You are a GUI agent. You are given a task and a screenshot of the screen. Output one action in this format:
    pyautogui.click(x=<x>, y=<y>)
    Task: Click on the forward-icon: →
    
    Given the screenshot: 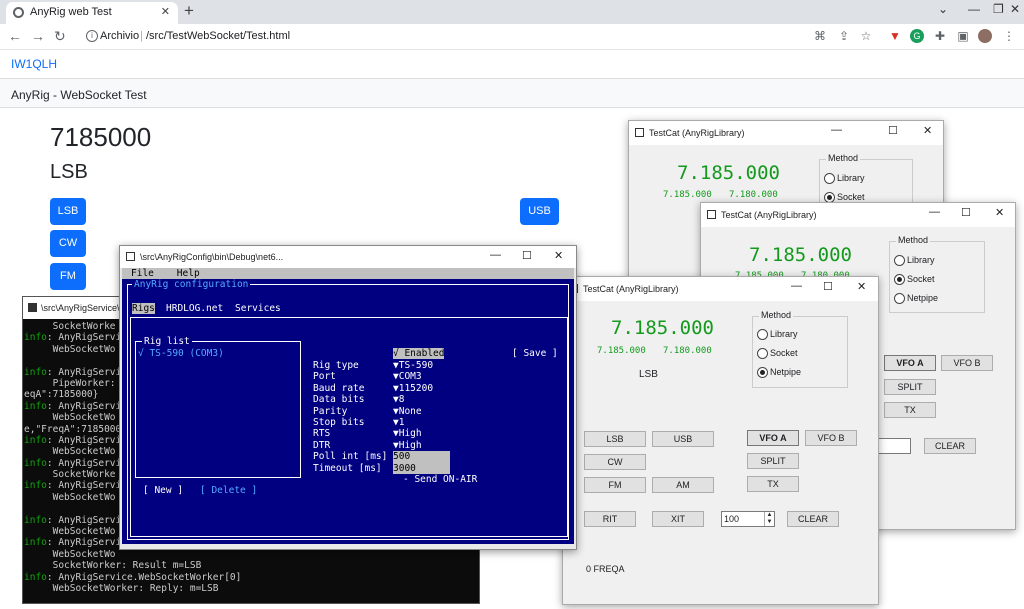 What is the action you would take?
    pyautogui.click(x=38, y=36)
    